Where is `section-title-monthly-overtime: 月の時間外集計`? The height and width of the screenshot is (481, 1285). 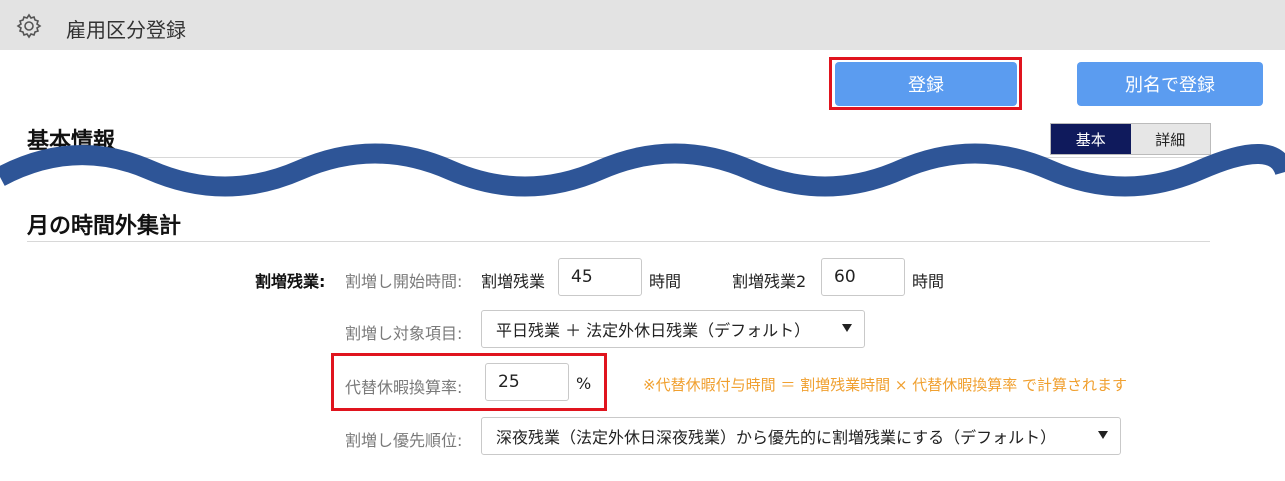 section-title-monthly-overtime: 月の時間外集計 is located at coordinates (104, 226).